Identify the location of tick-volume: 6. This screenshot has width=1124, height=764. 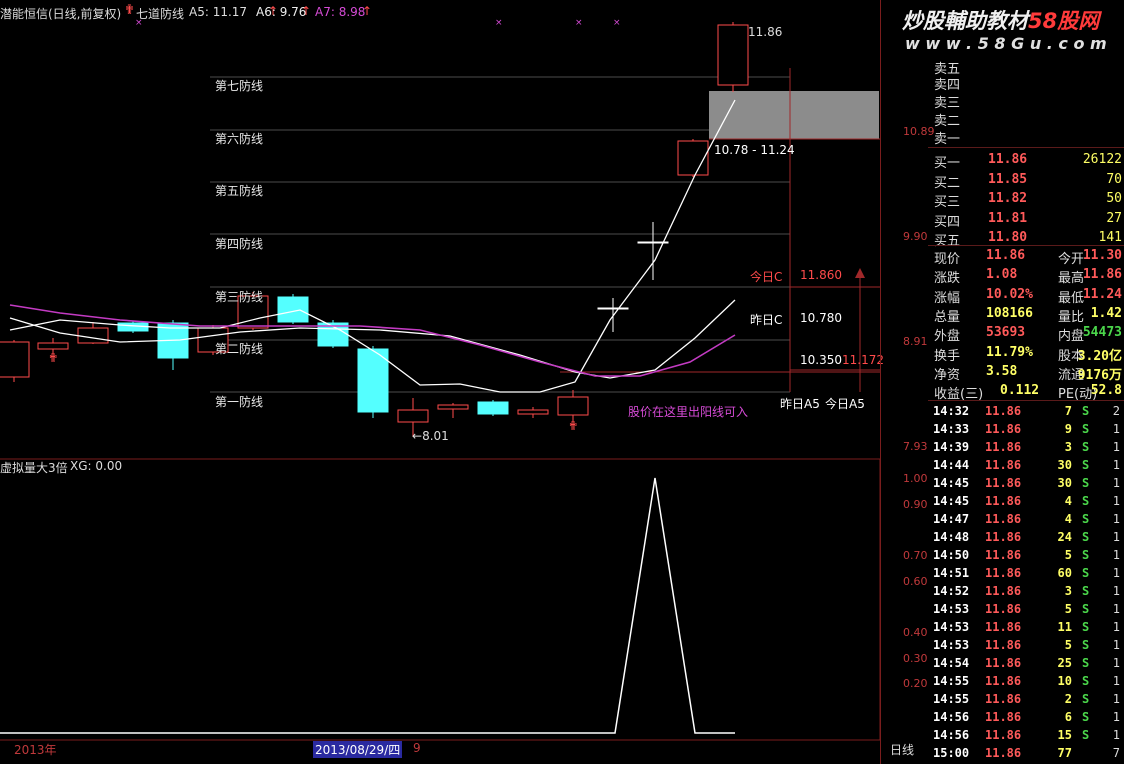
(1068, 717).